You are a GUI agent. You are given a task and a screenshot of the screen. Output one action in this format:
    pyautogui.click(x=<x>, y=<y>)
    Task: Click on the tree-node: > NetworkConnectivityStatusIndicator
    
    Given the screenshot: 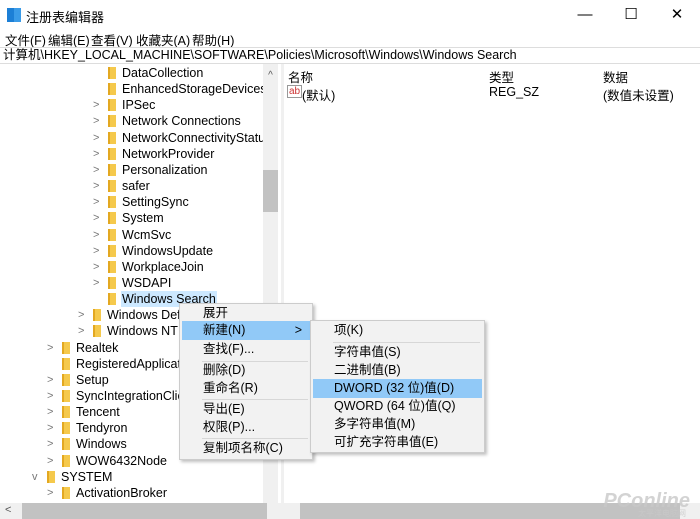 What is the action you would take?
    pyautogui.click(x=131, y=138)
    